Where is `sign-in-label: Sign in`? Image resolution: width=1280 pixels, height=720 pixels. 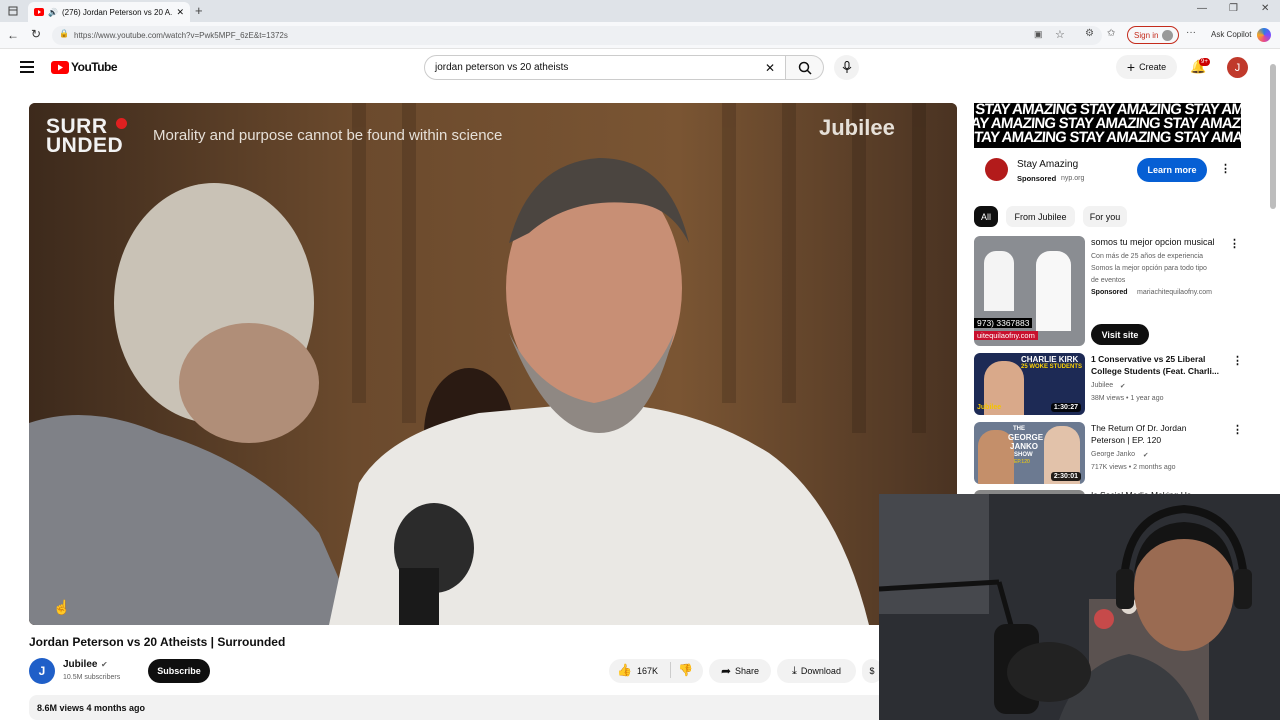
sign-in-label: Sign in is located at coordinates (1146, 35).